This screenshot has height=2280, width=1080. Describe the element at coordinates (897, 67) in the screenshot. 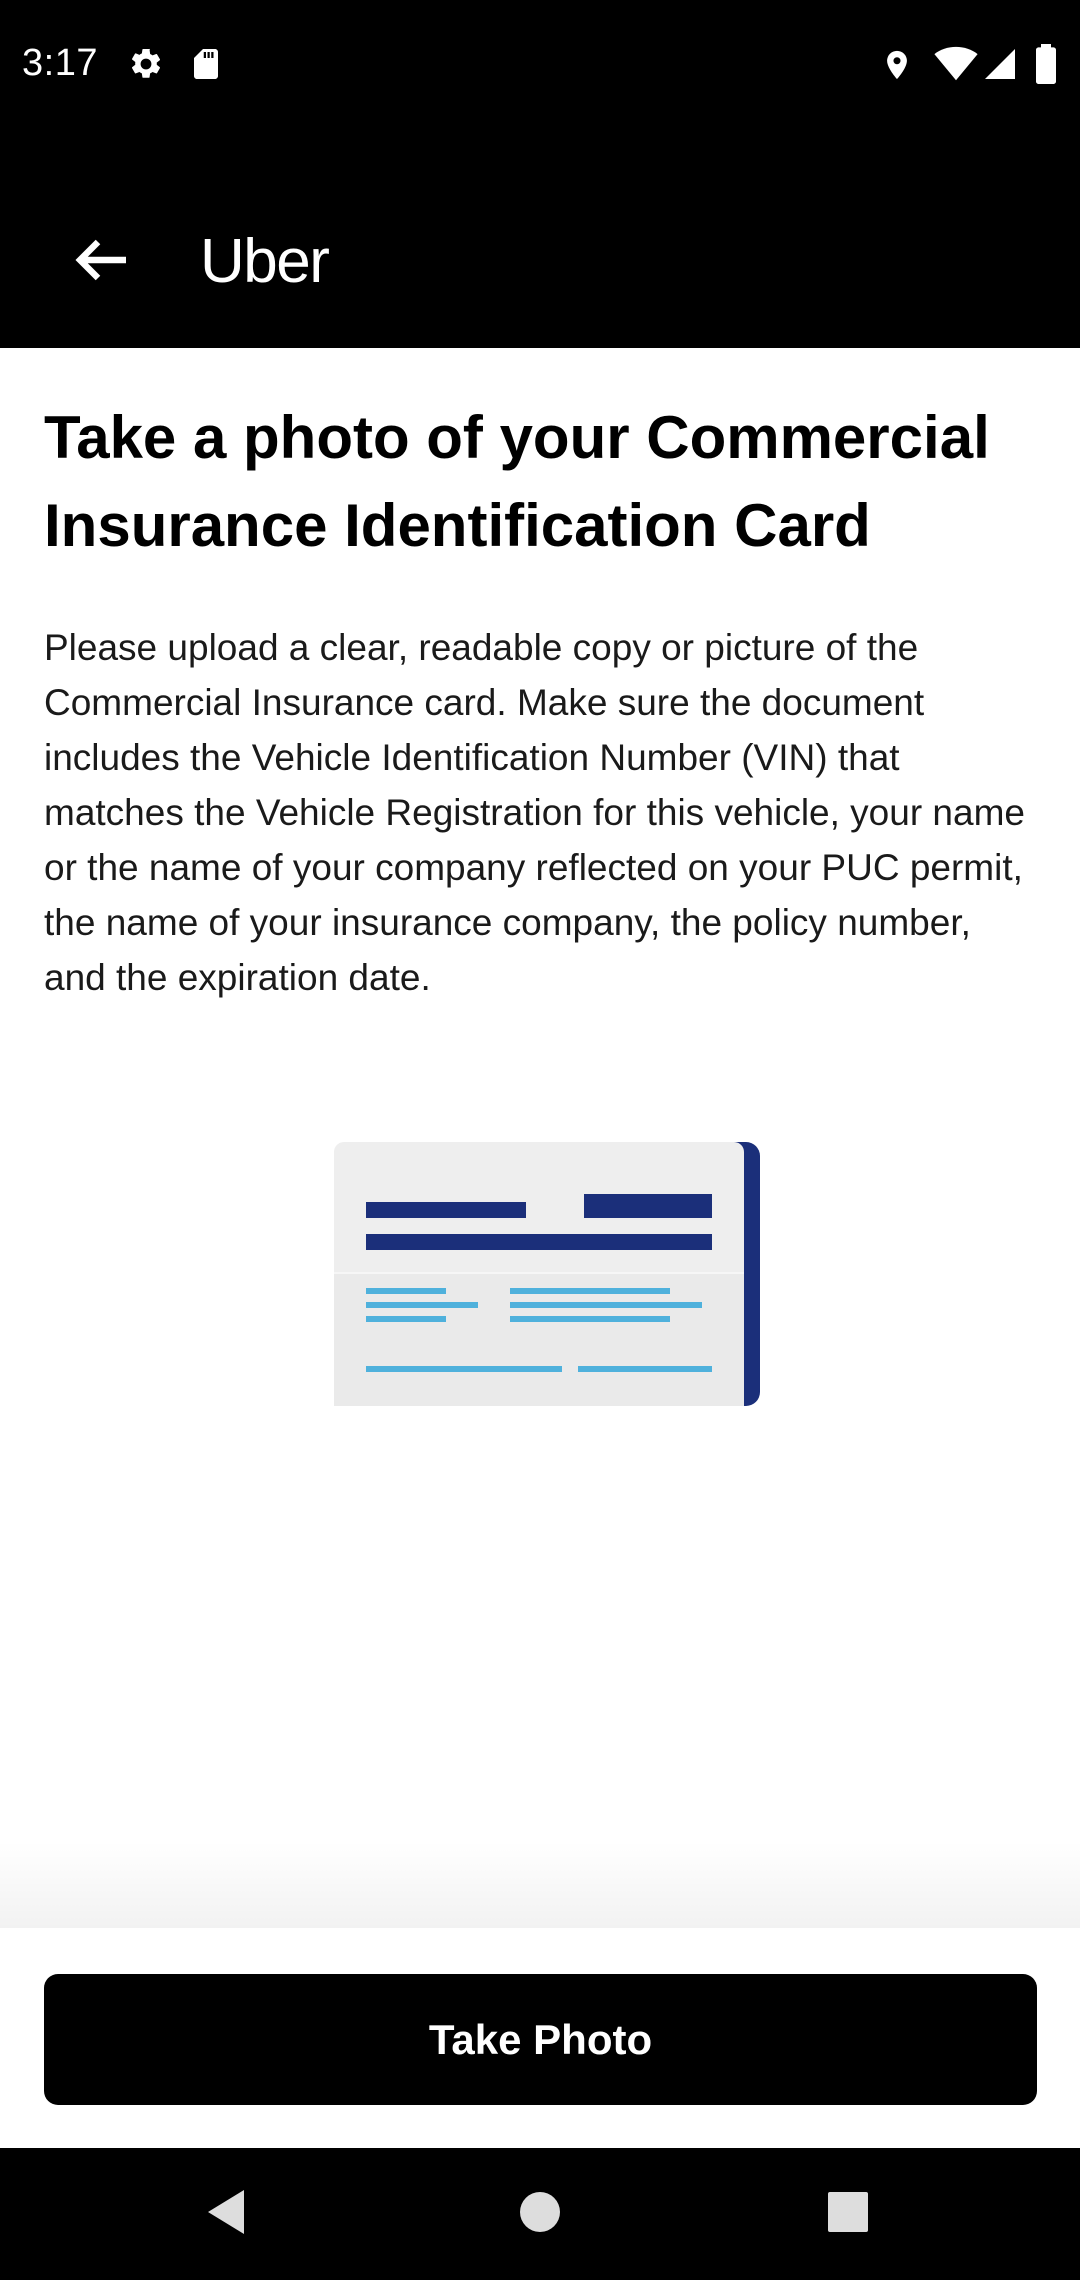

I see `location-icon` at that location.